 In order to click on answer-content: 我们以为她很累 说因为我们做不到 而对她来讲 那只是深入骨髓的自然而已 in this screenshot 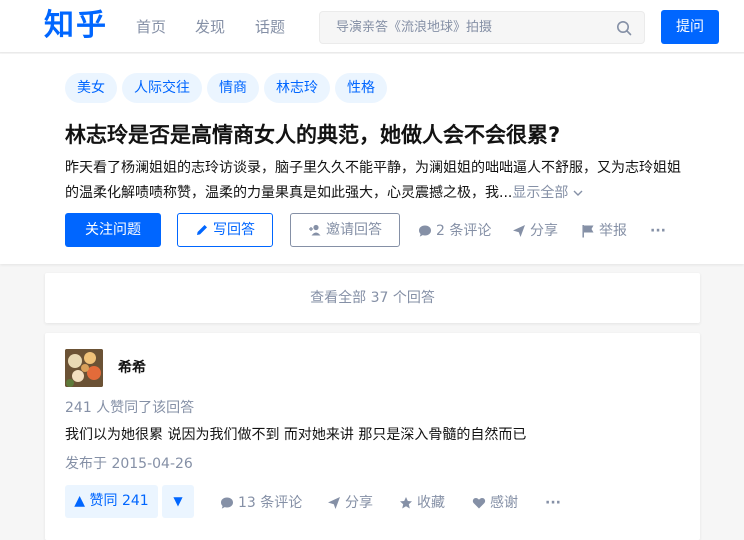, I will do `click(295, 435)`.